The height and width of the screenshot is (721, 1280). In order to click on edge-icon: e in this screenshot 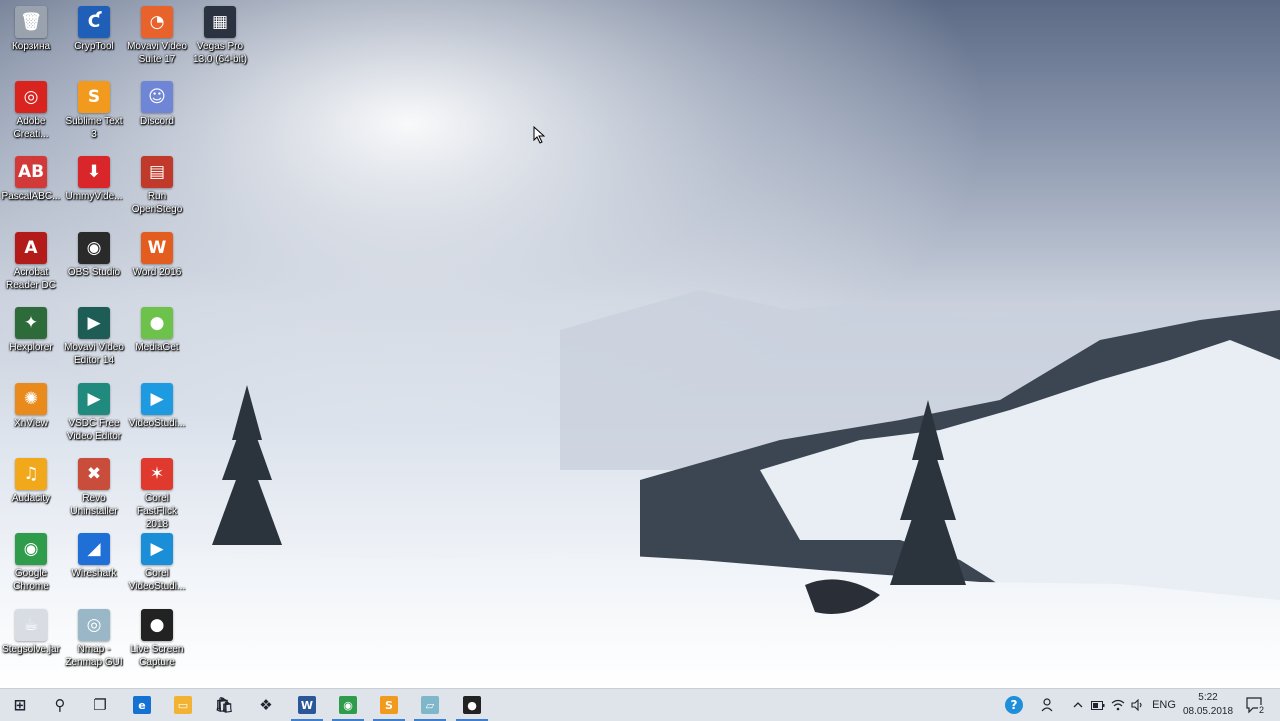, I will do `click(142, 705)`.